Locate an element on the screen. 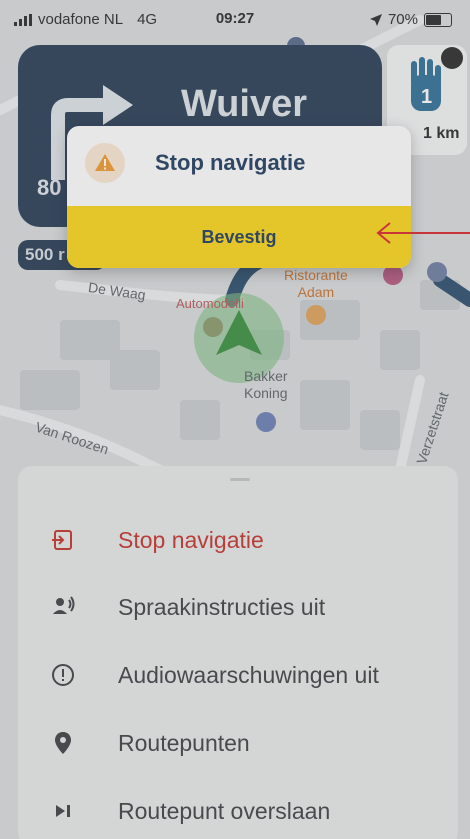  menu-item-label: Audiowaarschuwingen uit is located at coordinates (248, 675).